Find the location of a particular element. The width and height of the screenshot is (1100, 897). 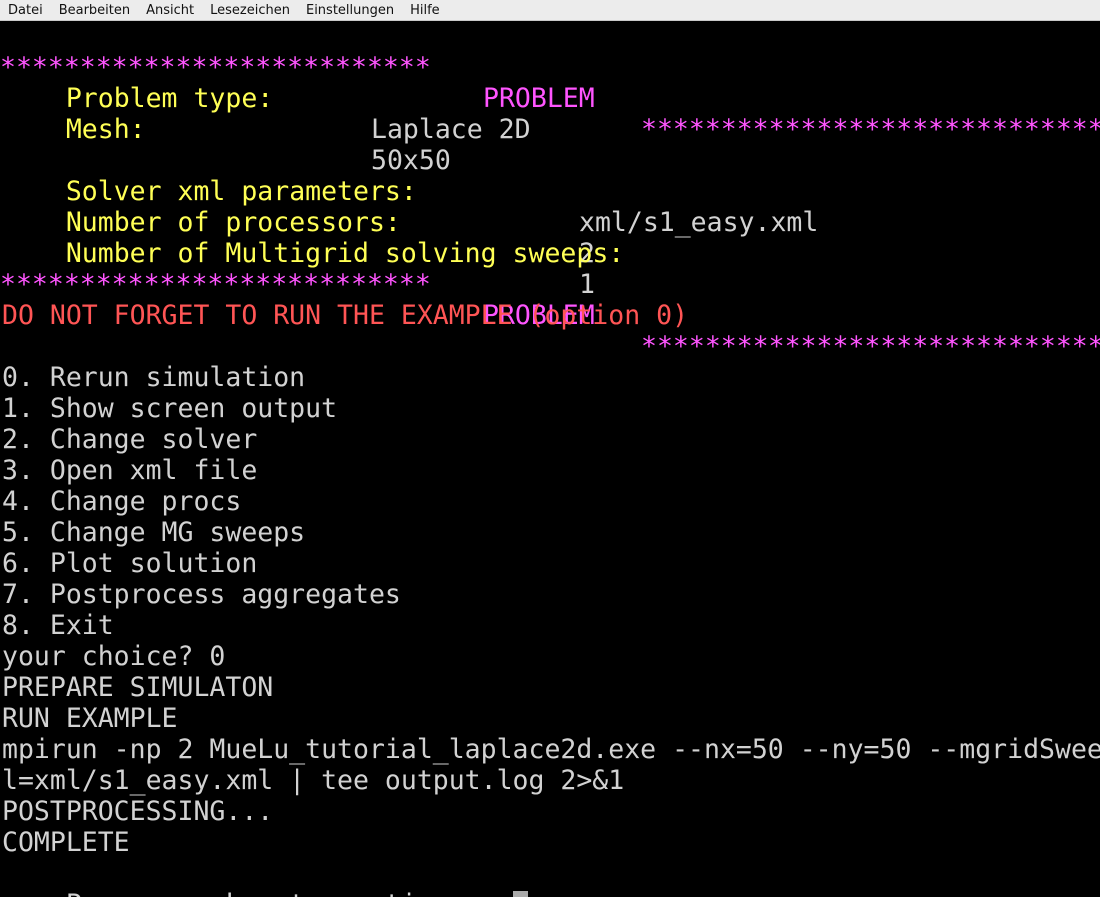

output-line: l=xml/s1_easy.xml | tee output.log 2>&1 is located at coordinates (313, 780).